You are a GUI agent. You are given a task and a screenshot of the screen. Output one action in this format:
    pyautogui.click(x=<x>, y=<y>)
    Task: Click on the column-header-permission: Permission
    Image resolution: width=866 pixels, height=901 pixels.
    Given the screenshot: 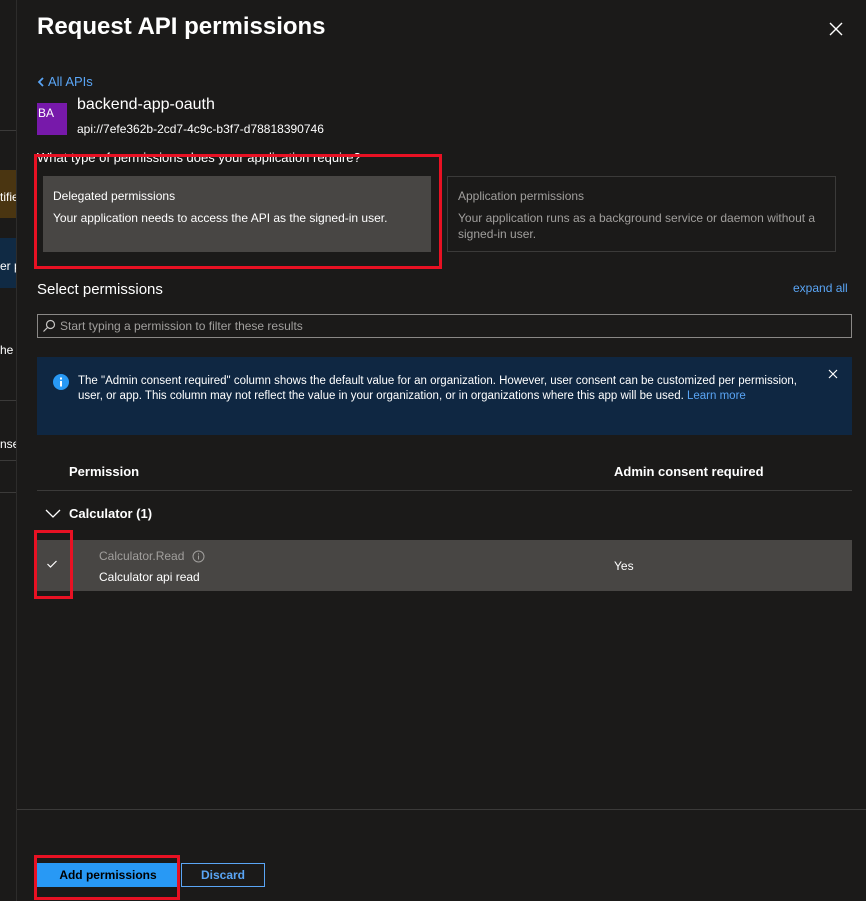 What is the action you would take?
    pyautogui.click(x=104, y=471)
    